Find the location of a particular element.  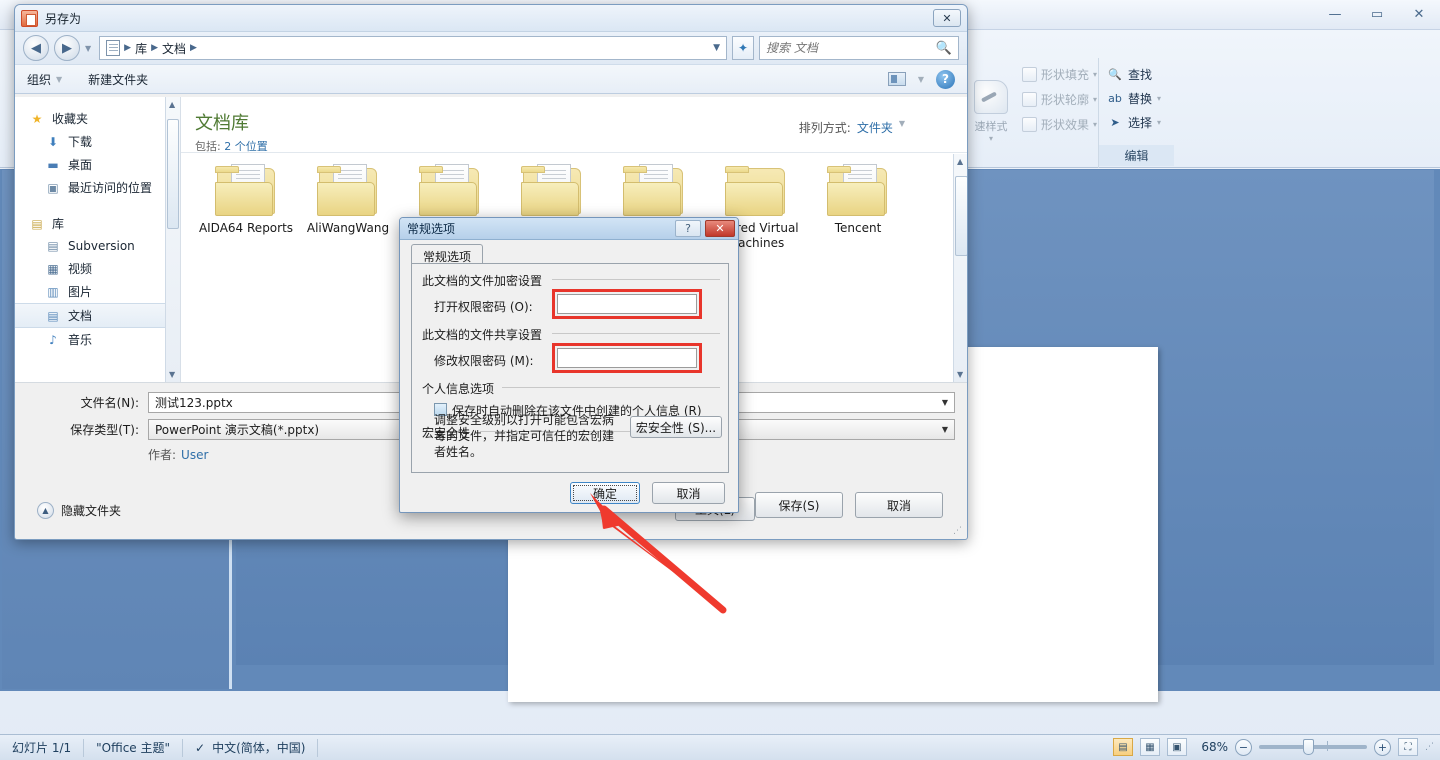

folder-item: AliWangWang is located at coordinates (348, 207).